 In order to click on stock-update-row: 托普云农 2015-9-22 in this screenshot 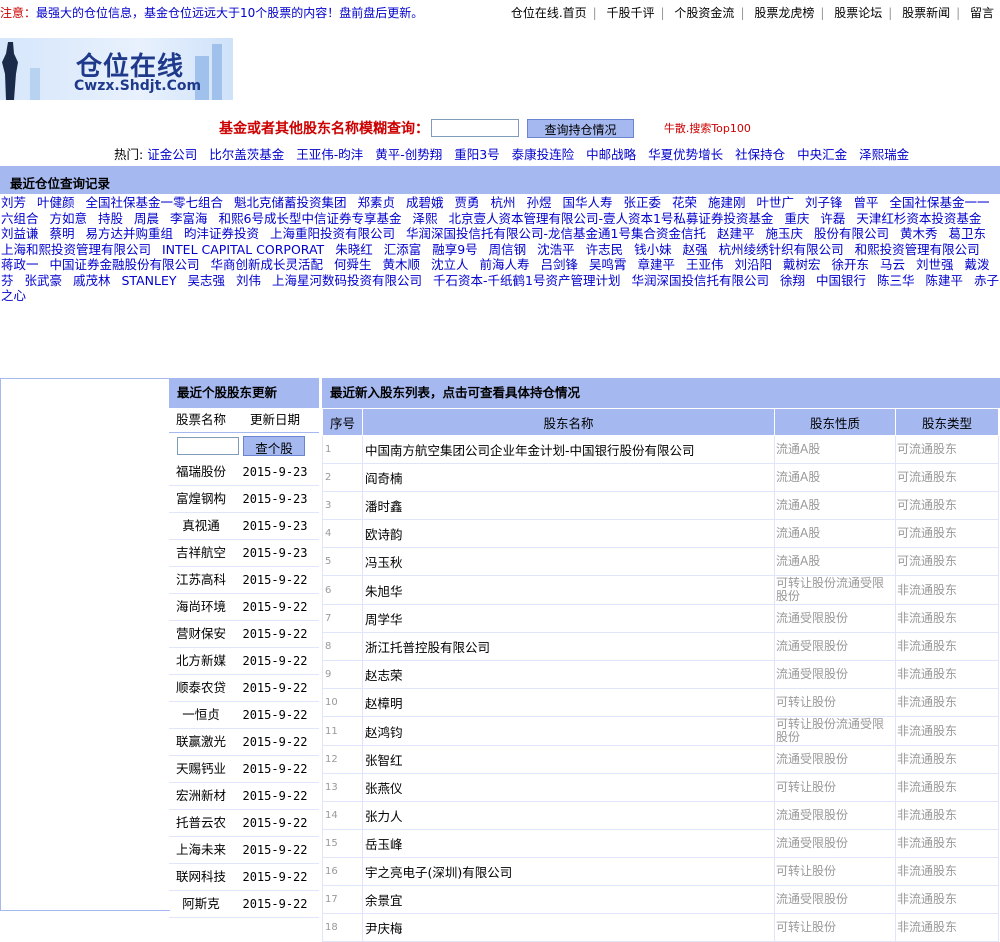, I will do `click(244, 823)`.